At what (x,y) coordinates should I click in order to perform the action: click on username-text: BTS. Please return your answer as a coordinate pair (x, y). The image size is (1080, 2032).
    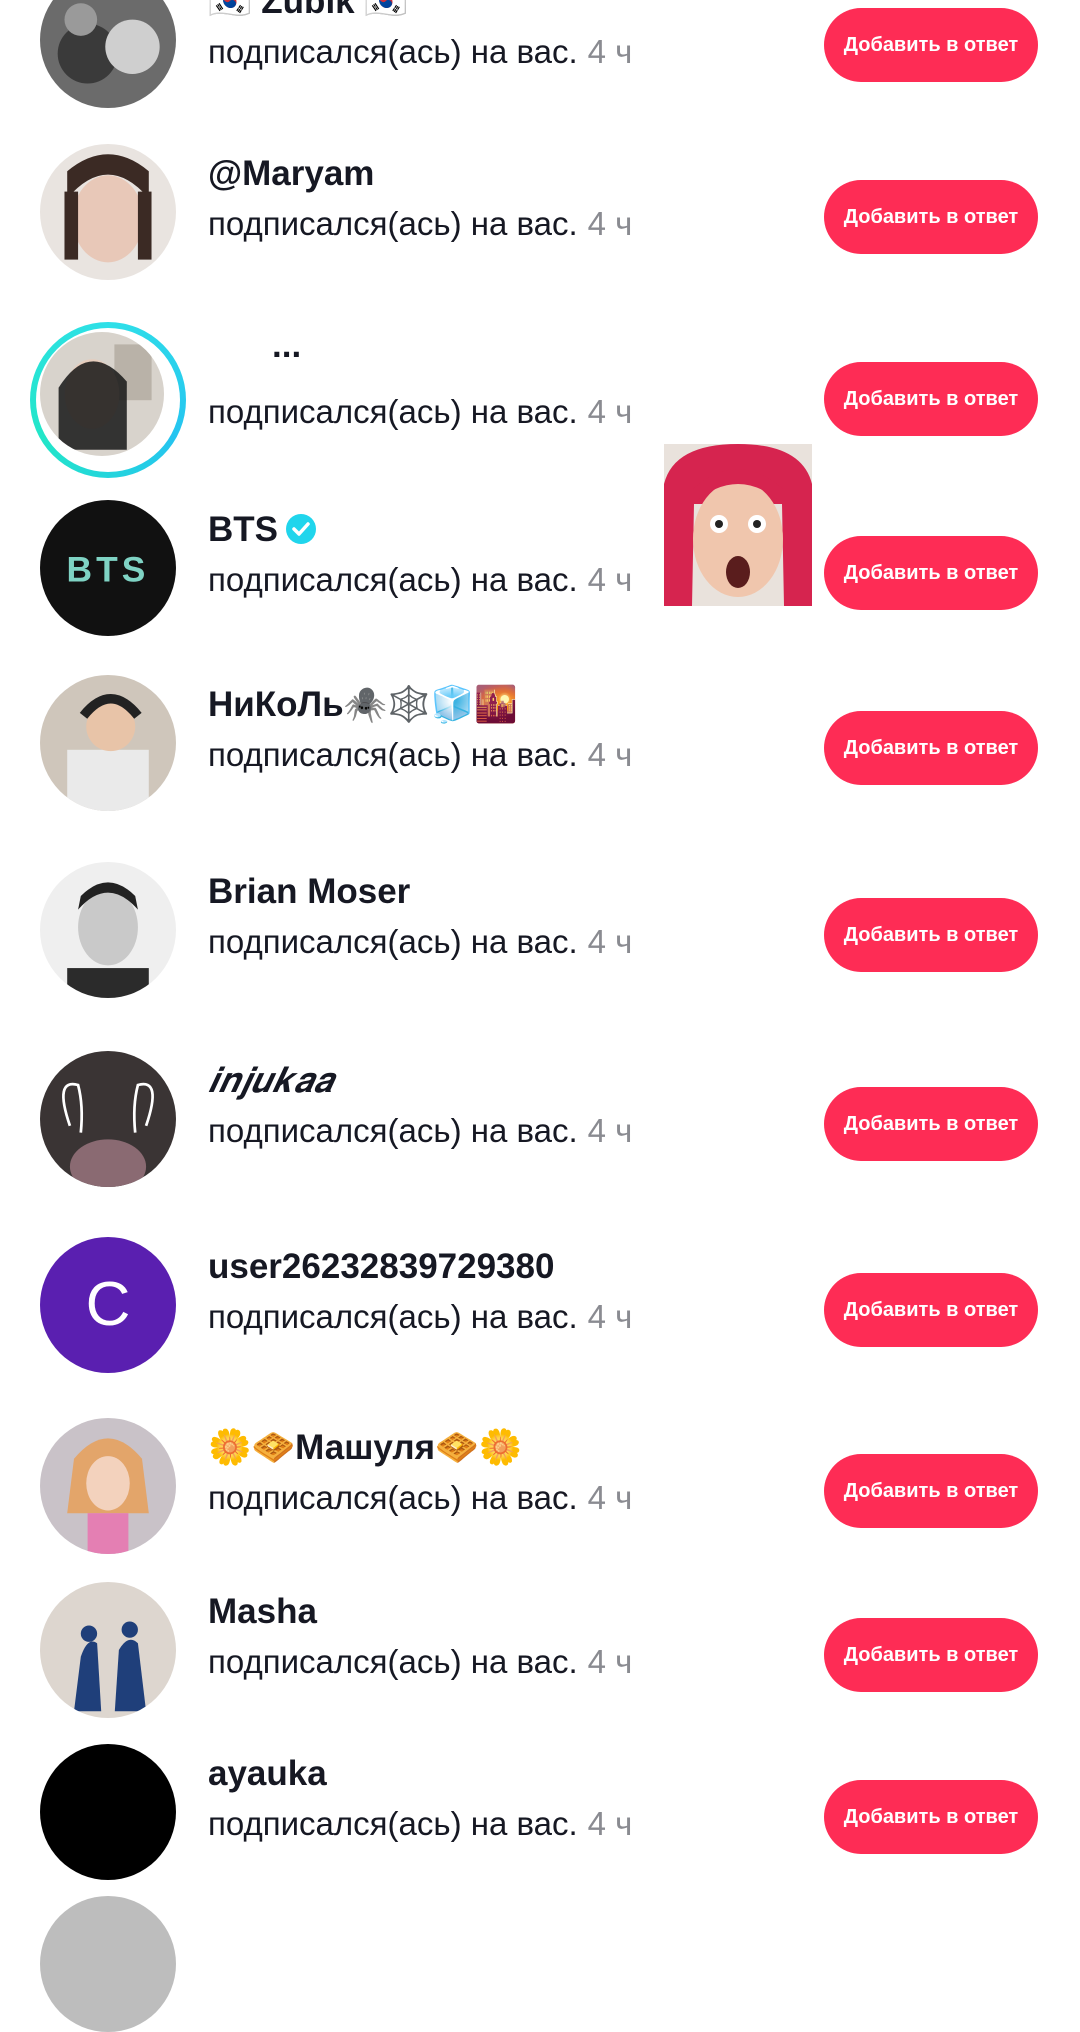
    Looking at the image, I should click on (243, 529).